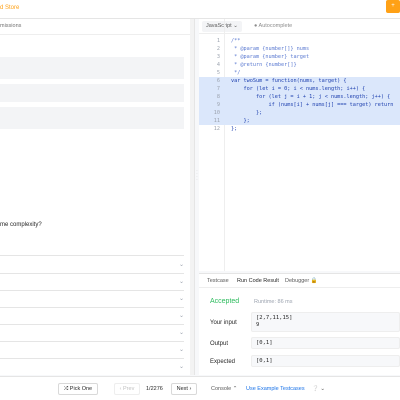 The image size is (400, 400). What do you see at coordinates (299, 73) in the screenshot?
I see `code-line: 5 */` at bounding box center [299, 73].